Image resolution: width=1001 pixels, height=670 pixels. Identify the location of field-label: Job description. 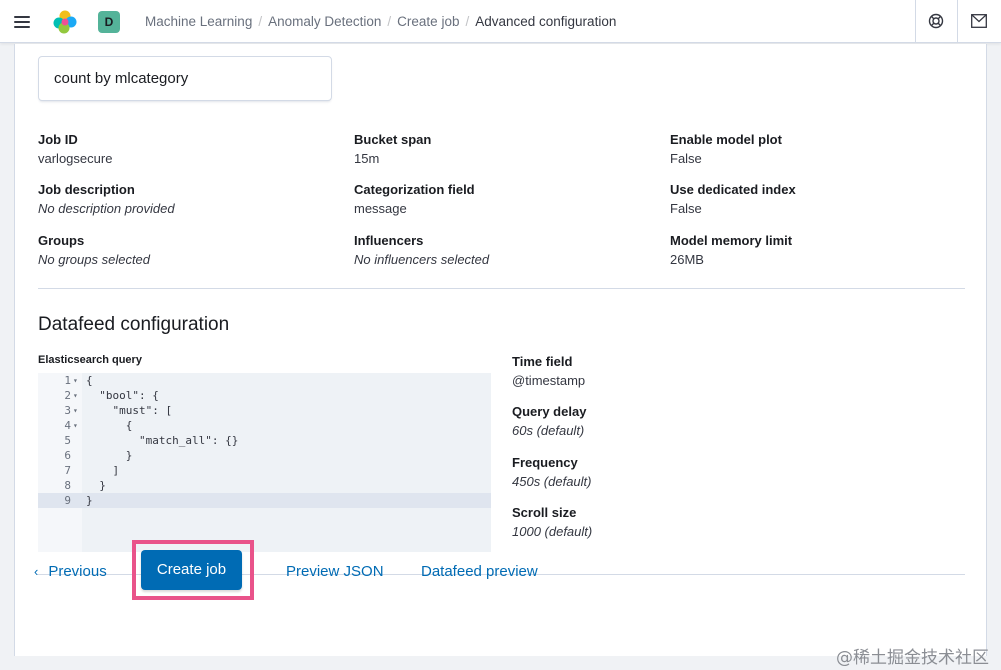
(86, 189).